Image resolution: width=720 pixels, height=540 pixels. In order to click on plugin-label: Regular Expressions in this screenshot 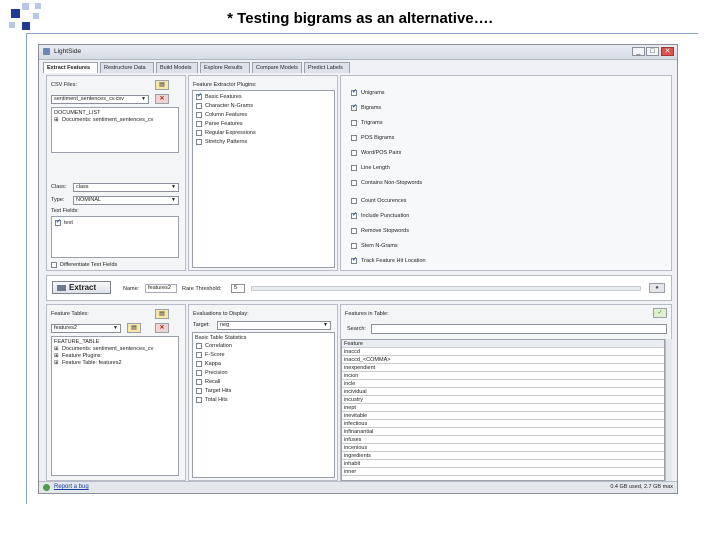, I will do `click(230, 133)`.